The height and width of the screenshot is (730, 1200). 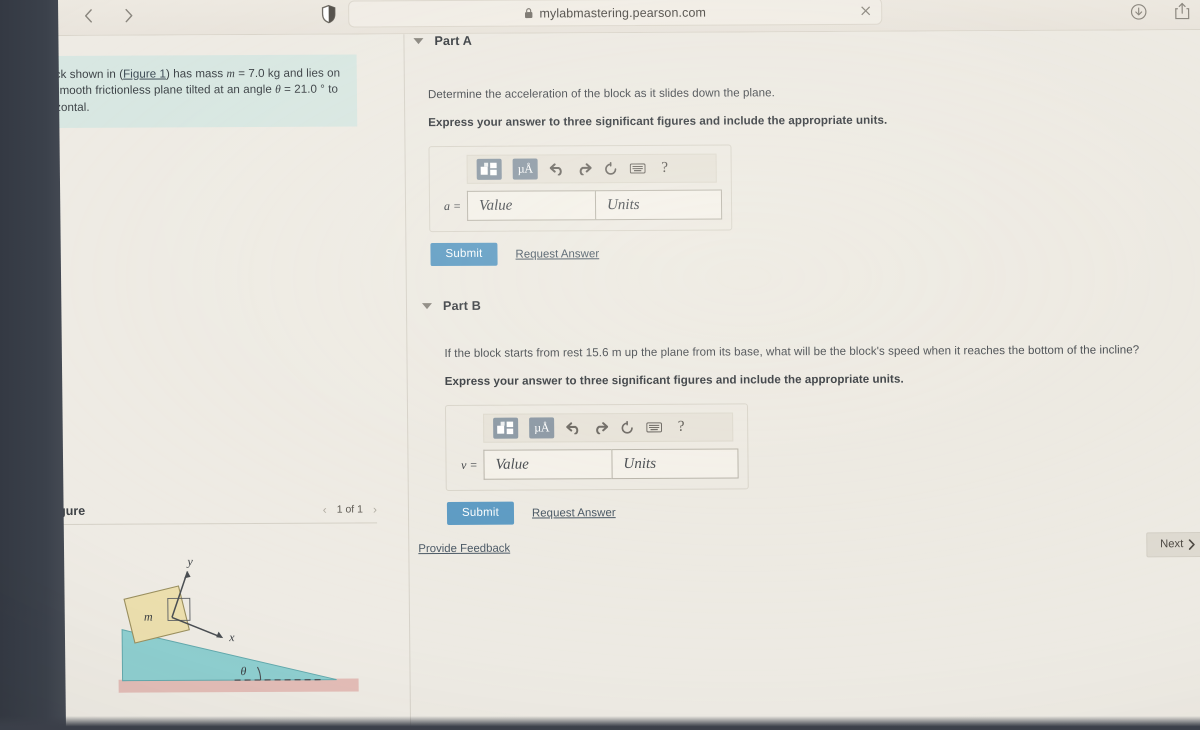 I want to click on part-a-input-row: a = Value Units, so click(x=581, y=205).